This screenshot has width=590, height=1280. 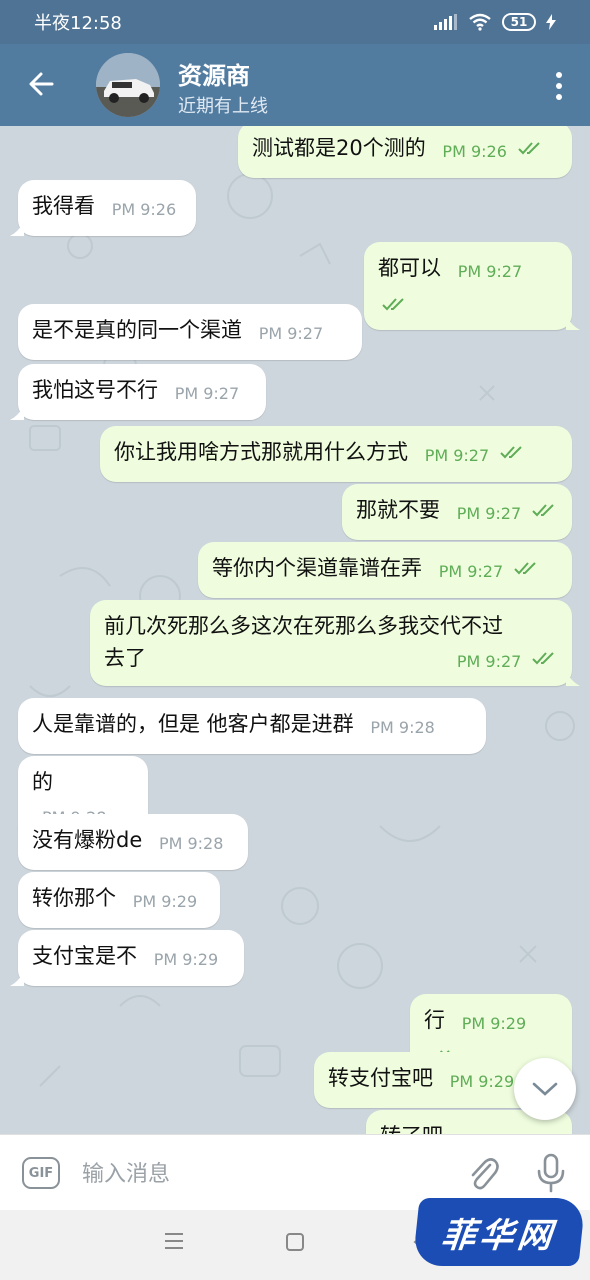 What do you see at coordinates (519, 22) in the screenshot?
I see `battery-icon: 51` at bounding box center [519, 22].